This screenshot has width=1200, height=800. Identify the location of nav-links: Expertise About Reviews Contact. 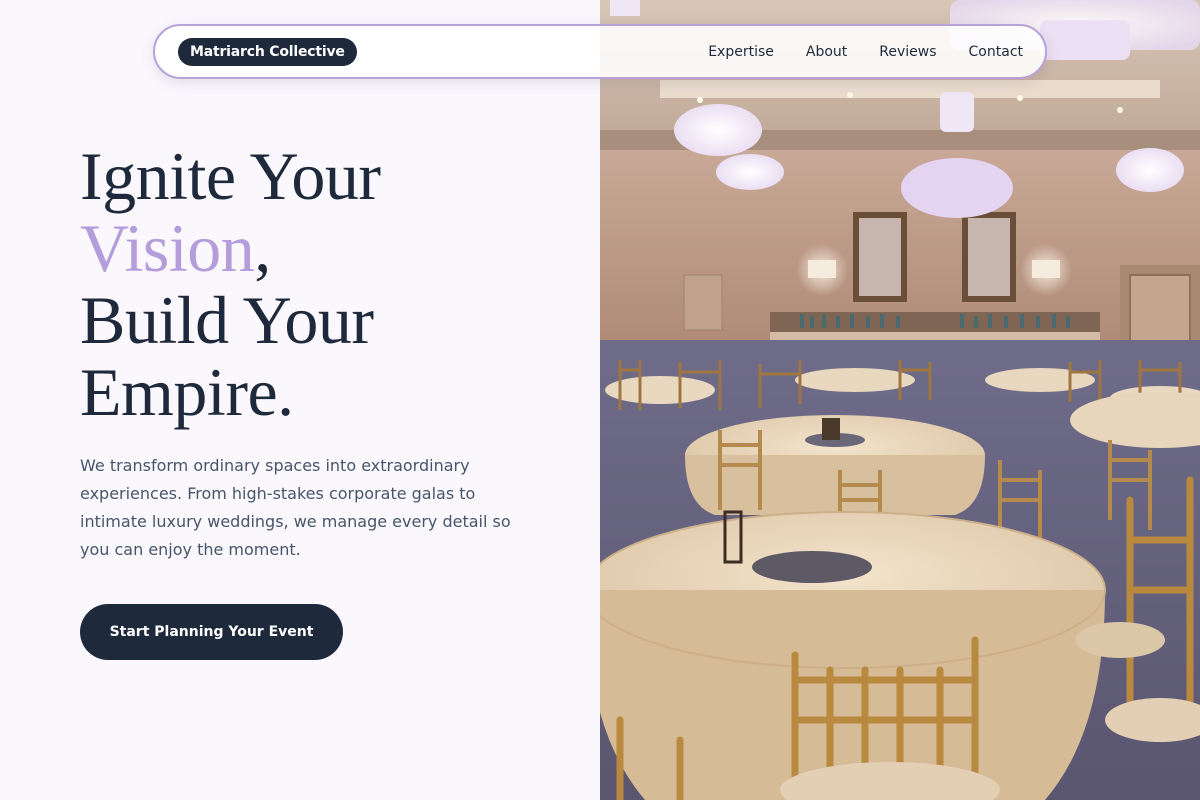
(865, 52).